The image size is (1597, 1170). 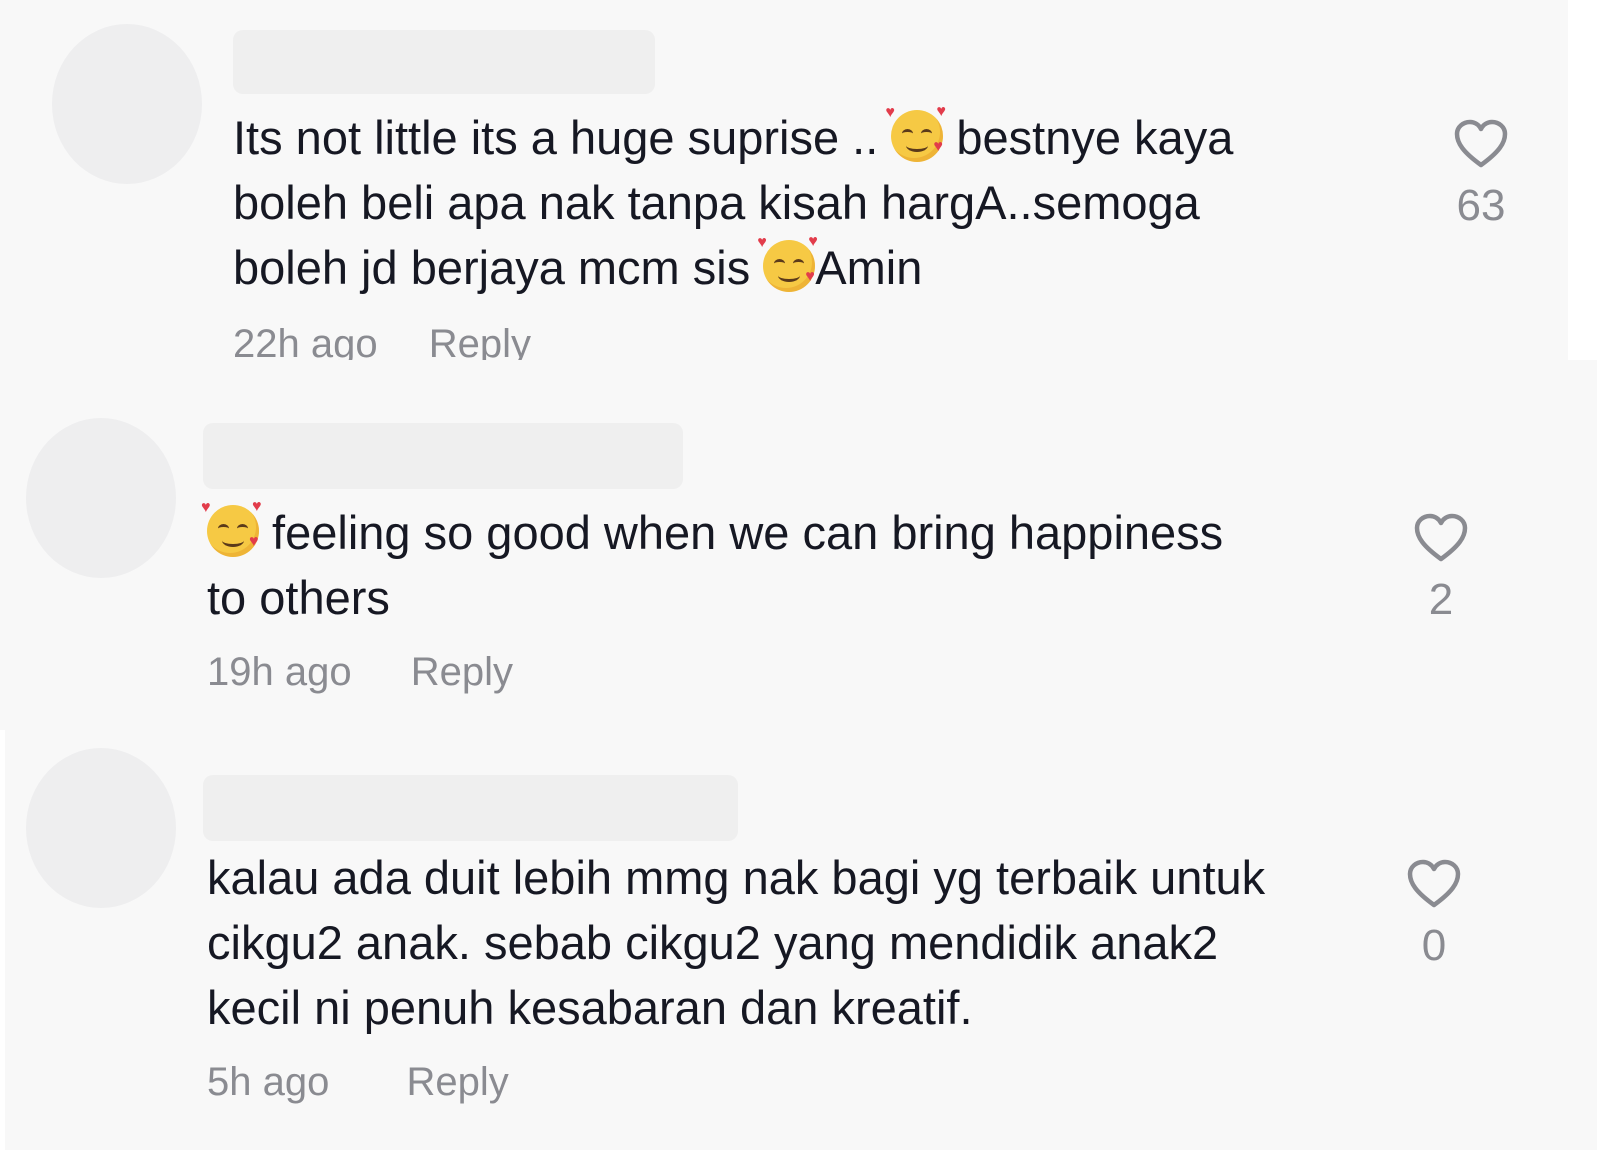 I want to click on like-button: 2, so click(x=1441, y=569).